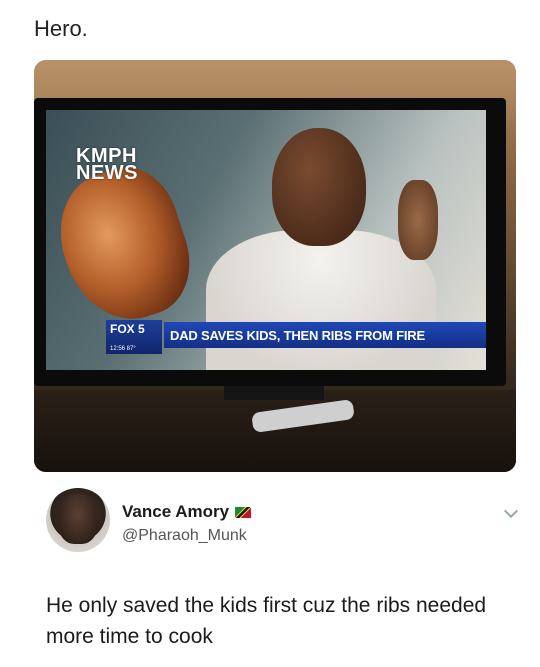 The width and height of the screenshot is (540, 667). I want to click on tv-stand, so click(274, 393).